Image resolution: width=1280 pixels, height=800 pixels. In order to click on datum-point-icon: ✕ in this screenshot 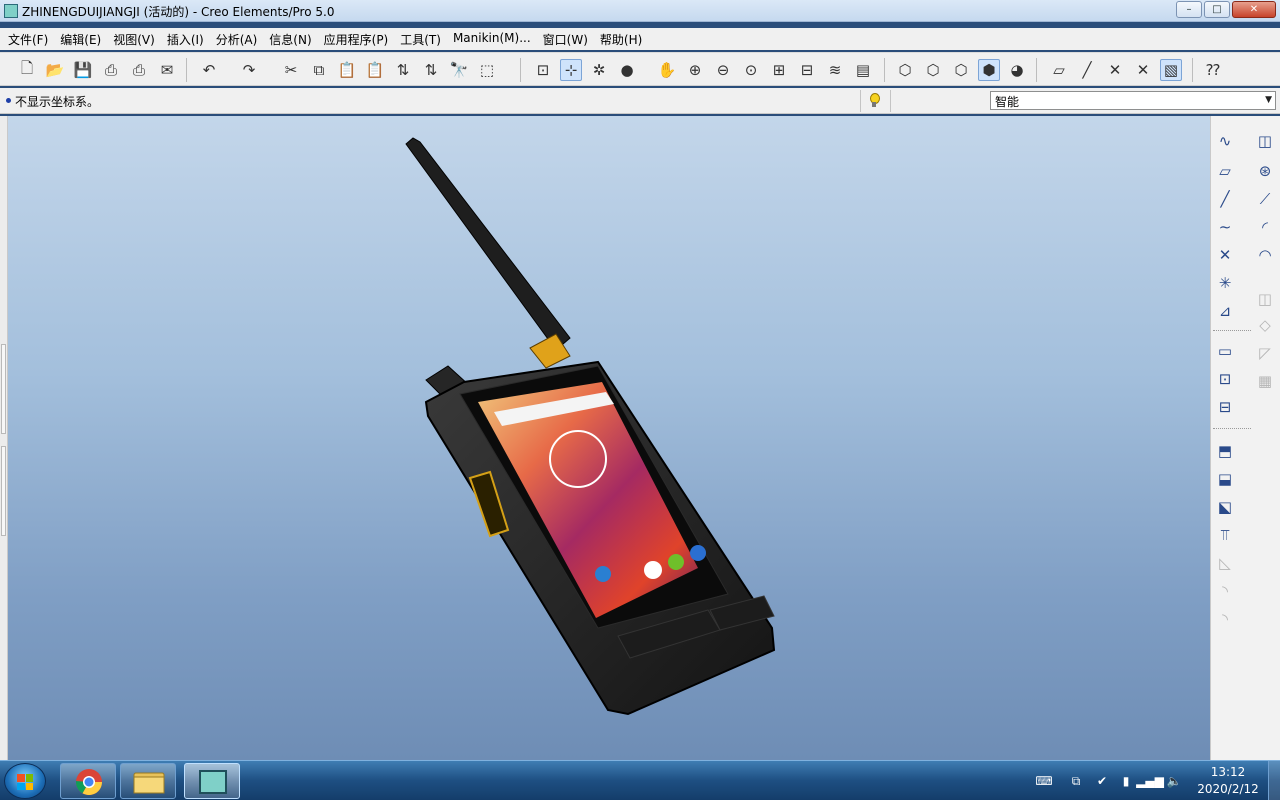, I will do `click(1225, 255)`.